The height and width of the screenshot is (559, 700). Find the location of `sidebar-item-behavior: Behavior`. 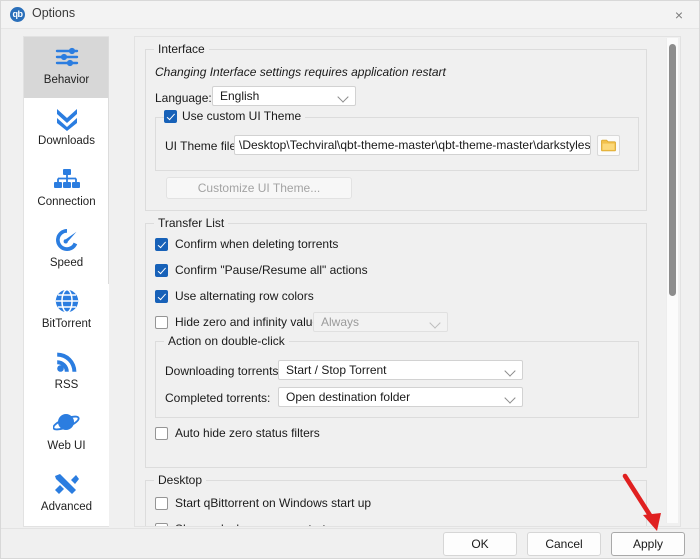

sidebar-item-behavior: Behavior is located at coordinates (66, 67).